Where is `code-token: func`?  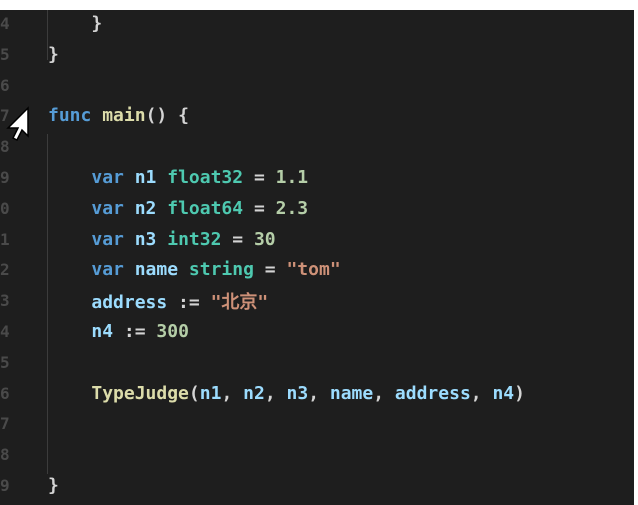
code-token: func is located at coordinates (70, 116).